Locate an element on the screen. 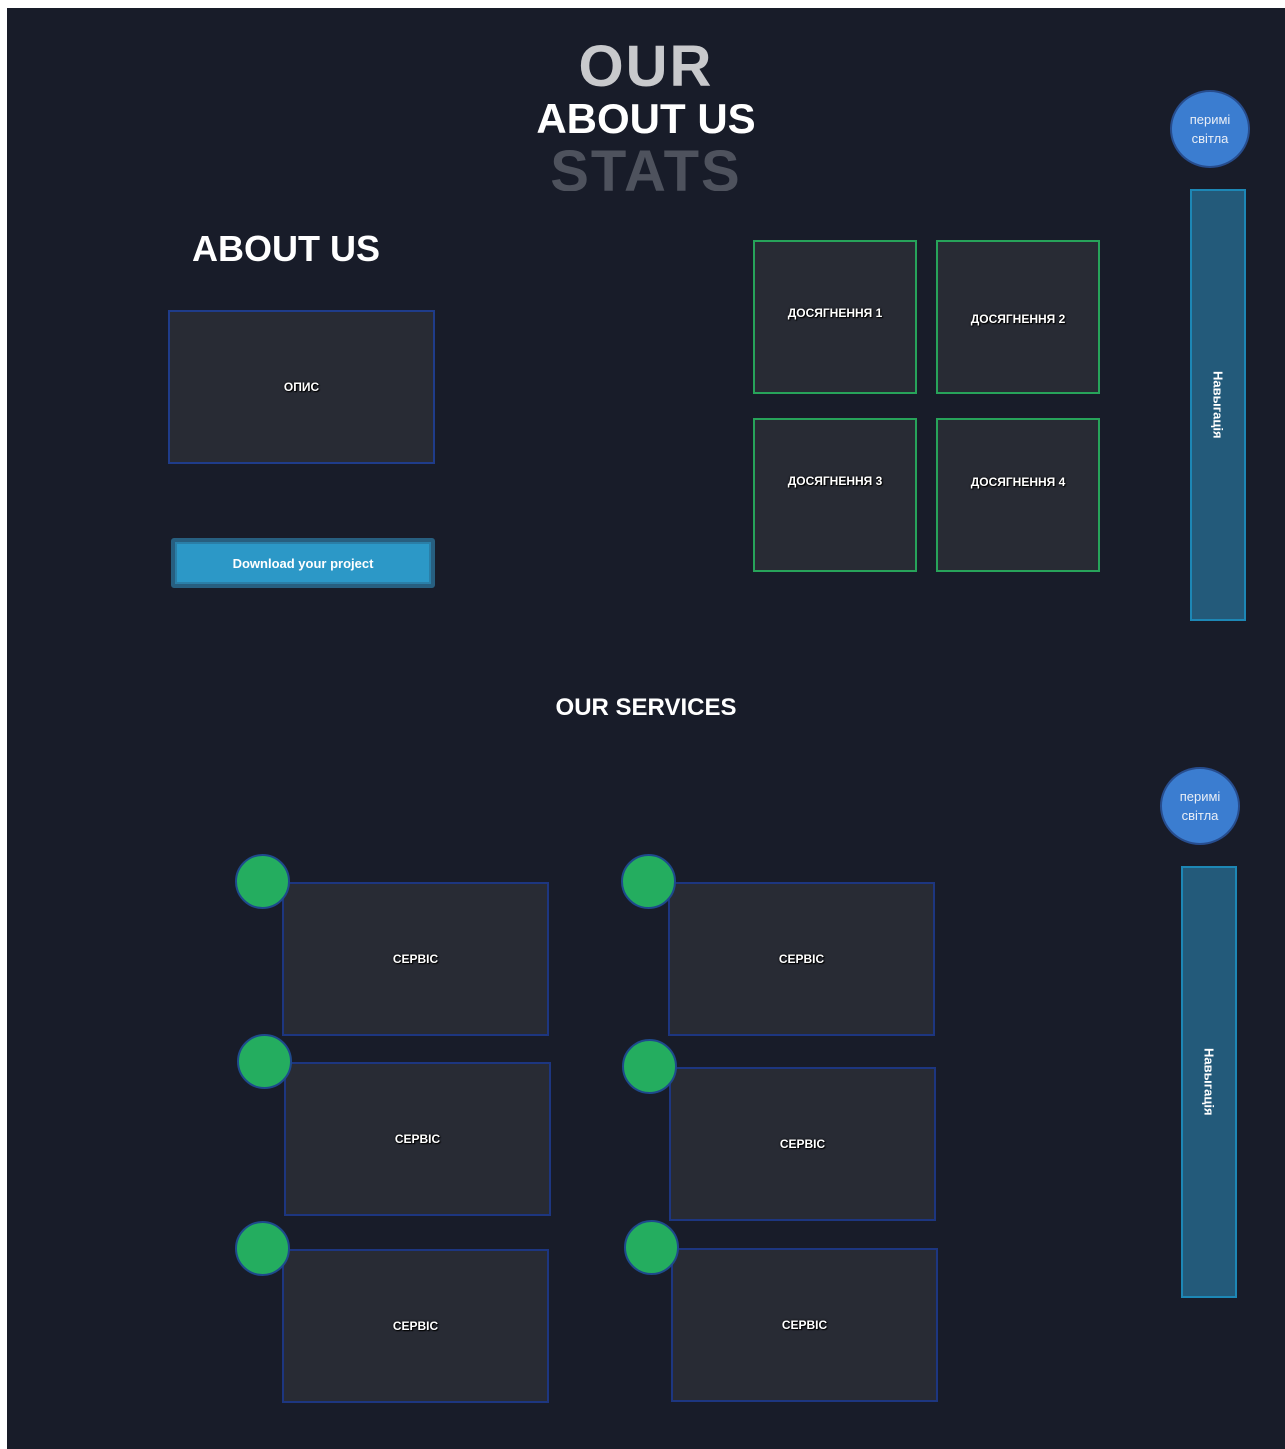 The width and height of the screenshot is (1285, 1449). service-label-1: СЕРВІС is located at coordinates (415, 959).